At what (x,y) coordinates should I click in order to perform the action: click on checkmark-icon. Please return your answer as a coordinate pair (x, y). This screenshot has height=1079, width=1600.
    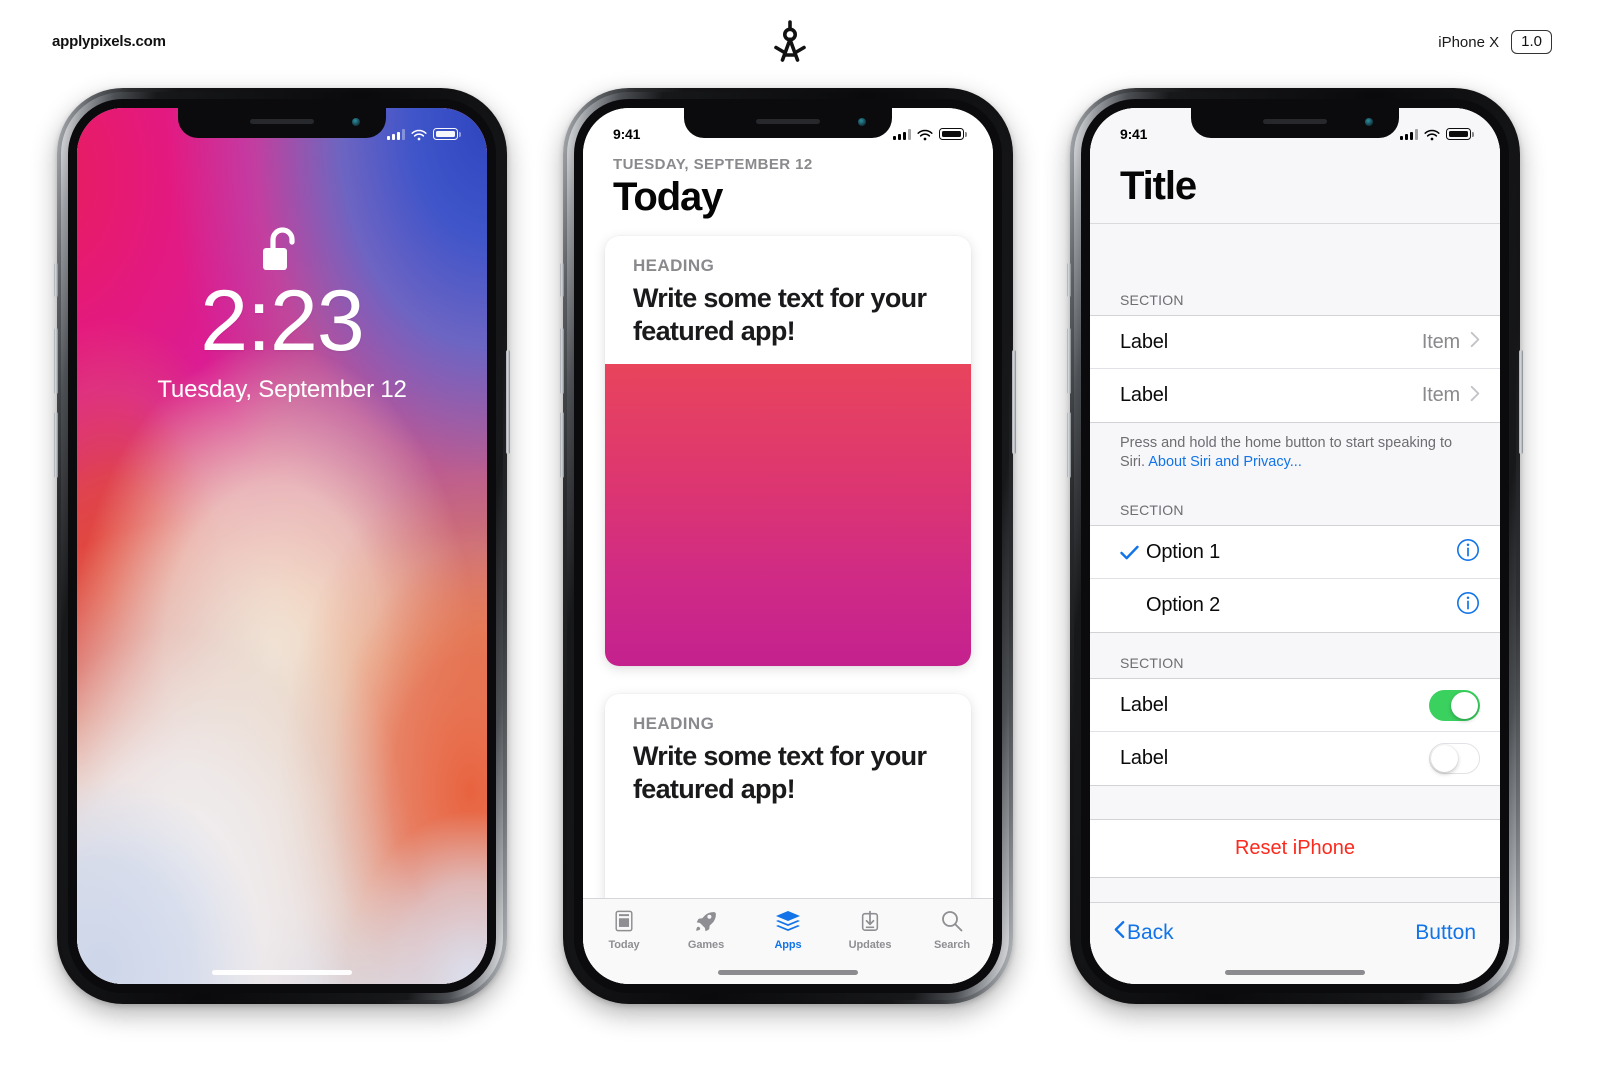
    Looking at the image, I should click on (1133, 552).